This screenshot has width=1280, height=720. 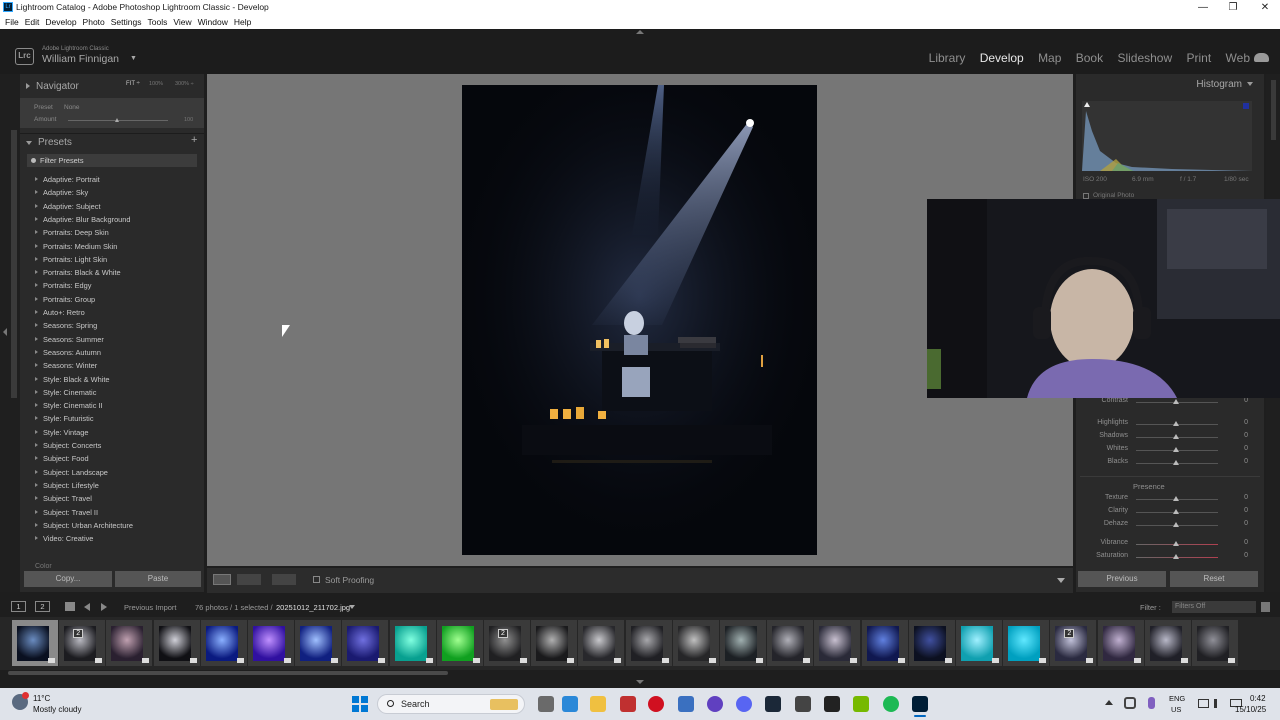 What do you see at coordinates (70, 606) in the screenshot?
I see `grid-view-icon` at bounding box center [70, 606].